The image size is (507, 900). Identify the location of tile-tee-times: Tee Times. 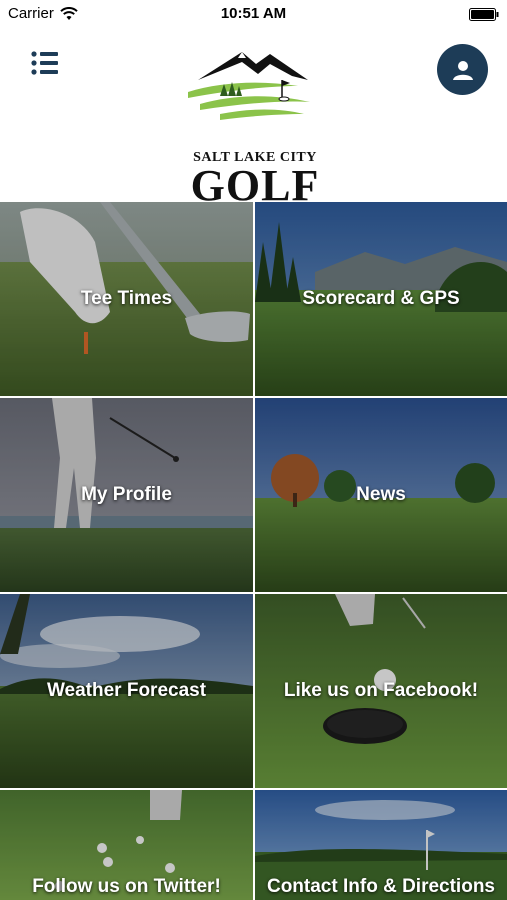
(126, 299).